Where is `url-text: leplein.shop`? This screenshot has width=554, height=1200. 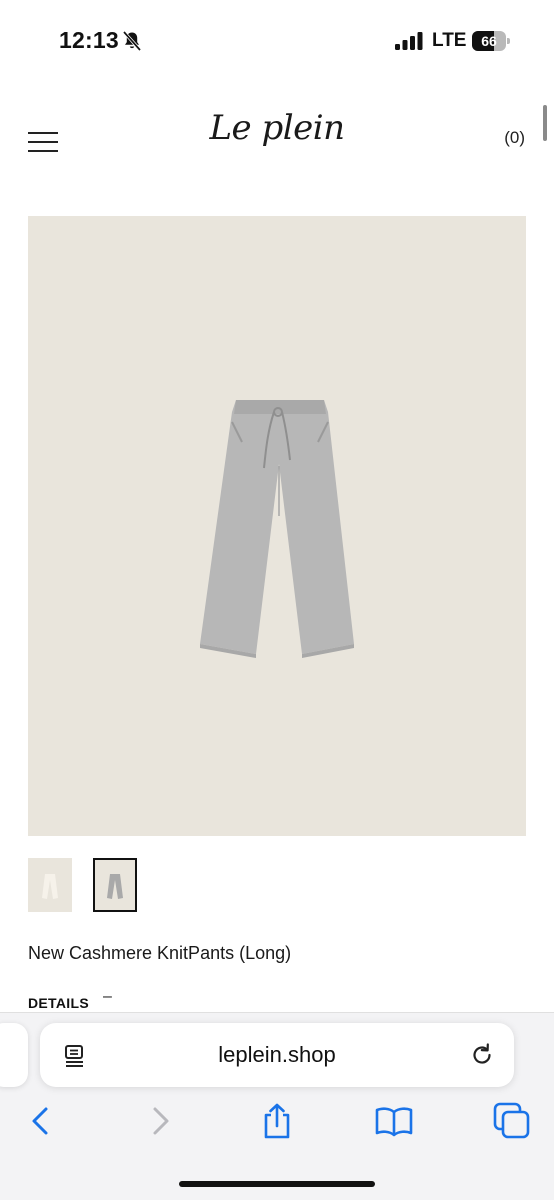 url-text: leplein.shop is located at coordinates (277, 1055).